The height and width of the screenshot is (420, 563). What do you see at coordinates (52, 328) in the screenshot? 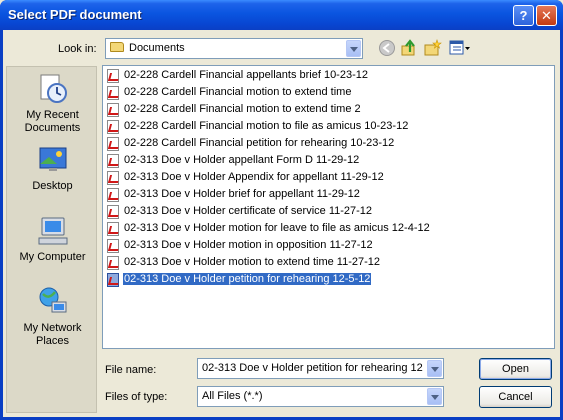
I see `place-label: My Network` at bounding box center [52, 328].